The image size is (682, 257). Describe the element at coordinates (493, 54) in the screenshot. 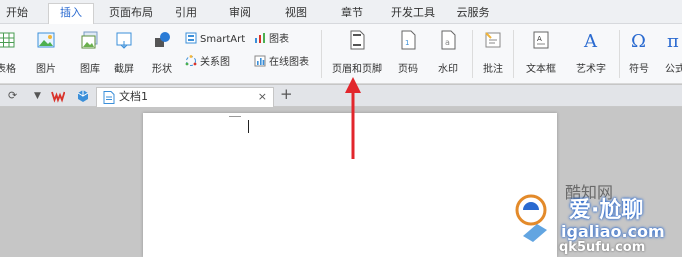

I see `comment-button: 批注` at that location.